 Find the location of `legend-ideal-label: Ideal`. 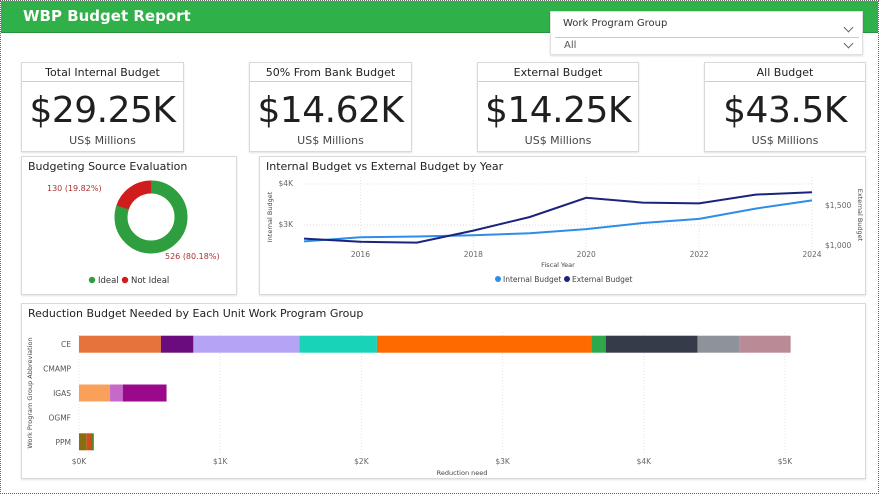

legend-ideal-label: Ideal is located at coordinates (108, 281).